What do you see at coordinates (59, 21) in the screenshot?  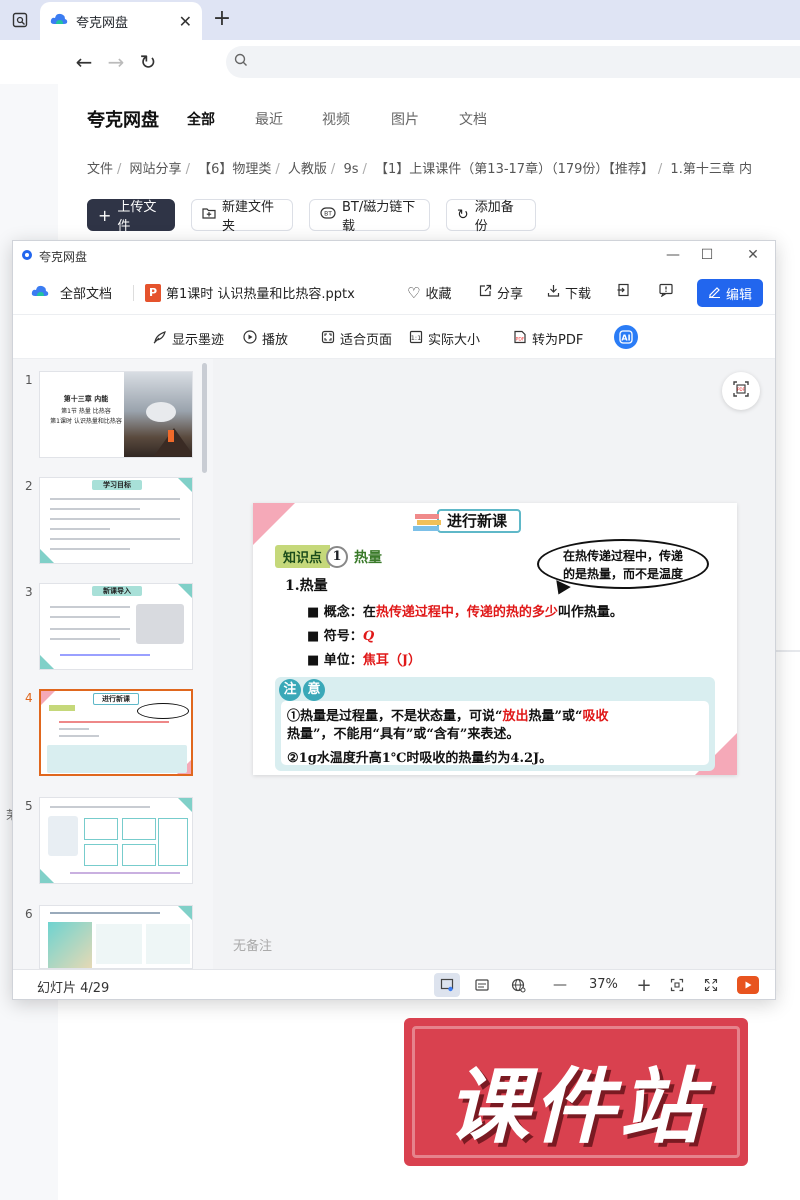 I see `cloud-logo-icon` at bounding box center [59, 21].